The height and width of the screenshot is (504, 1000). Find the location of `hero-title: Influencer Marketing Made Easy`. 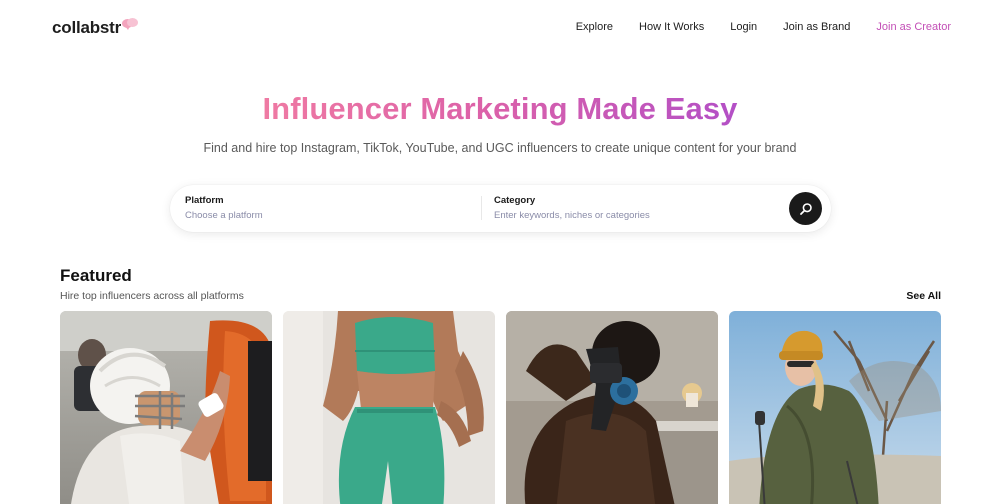

hero-title: Influencer Marketing Made Easy is located at coordinates (500, 108).